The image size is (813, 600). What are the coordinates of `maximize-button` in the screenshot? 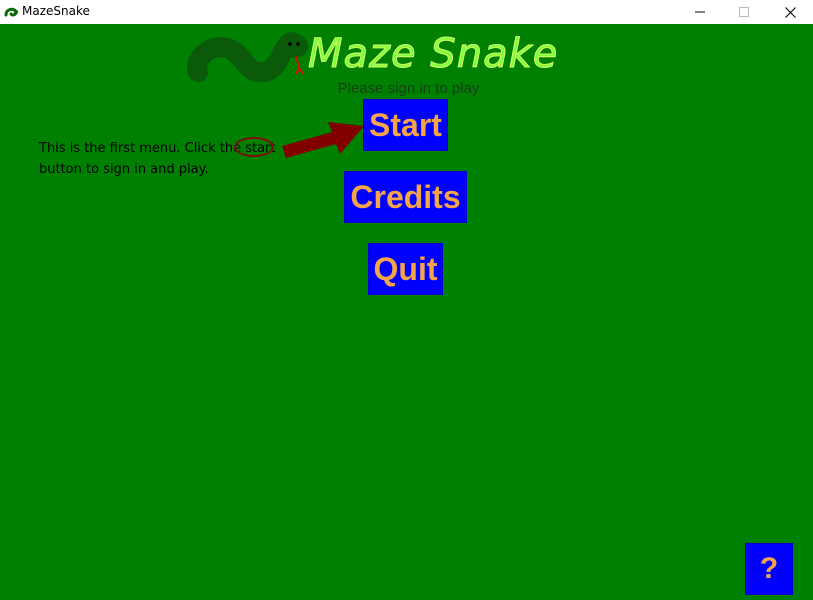 It's located at (744, 12).